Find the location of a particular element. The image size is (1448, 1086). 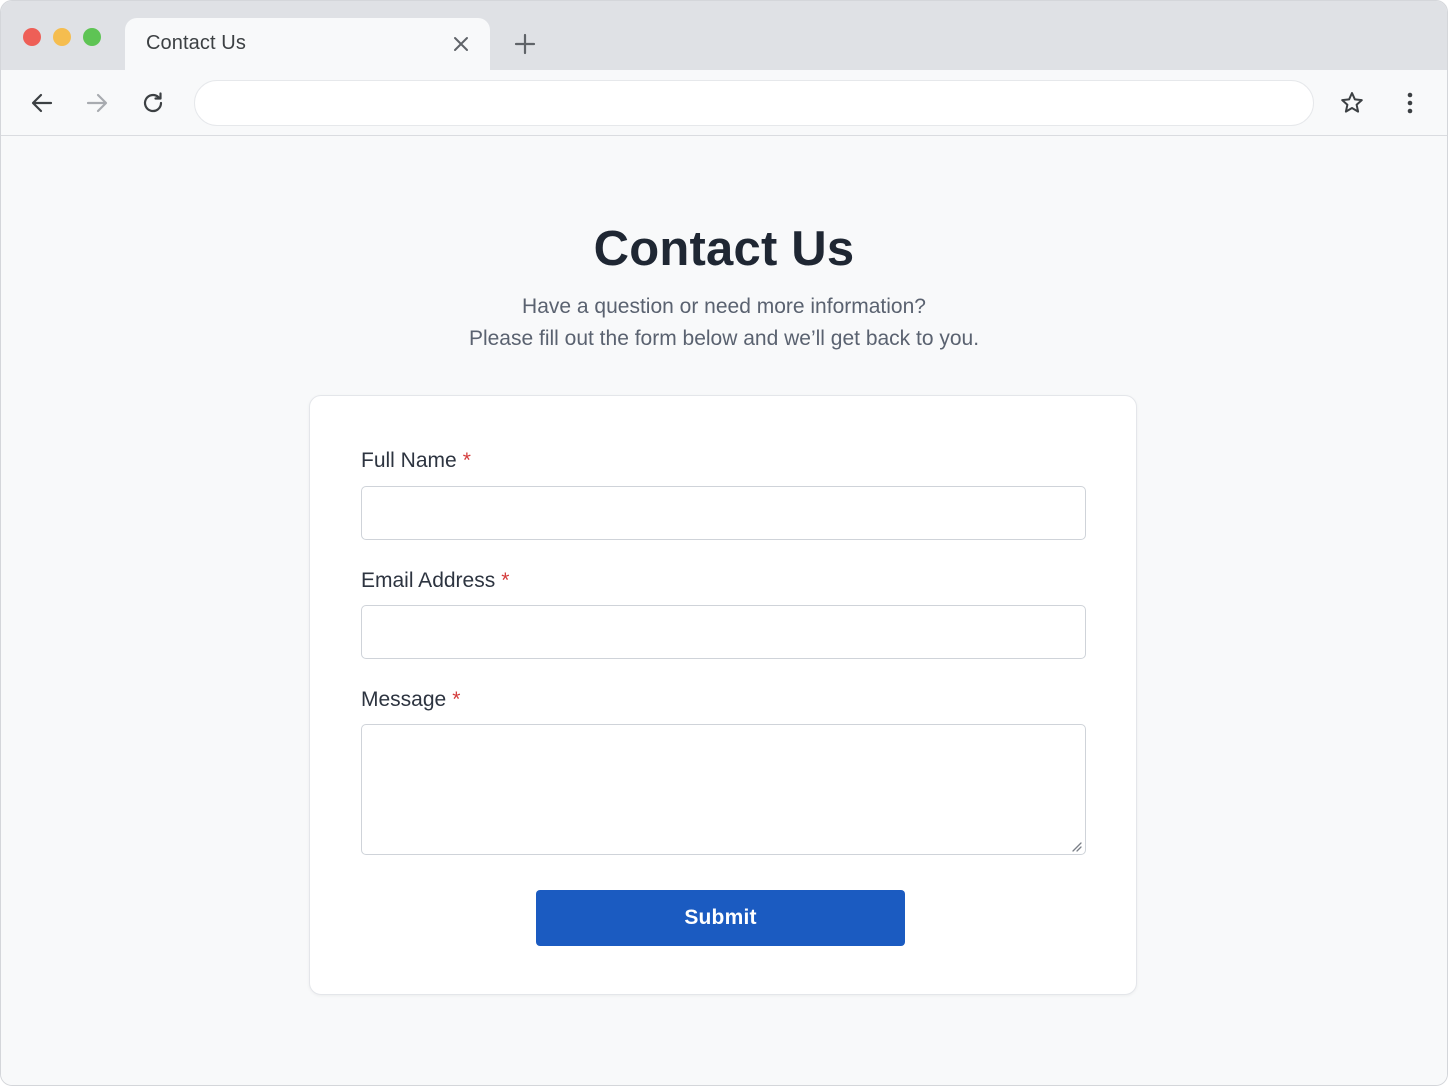

minimize-window-button is located at coordinates (62, 37).